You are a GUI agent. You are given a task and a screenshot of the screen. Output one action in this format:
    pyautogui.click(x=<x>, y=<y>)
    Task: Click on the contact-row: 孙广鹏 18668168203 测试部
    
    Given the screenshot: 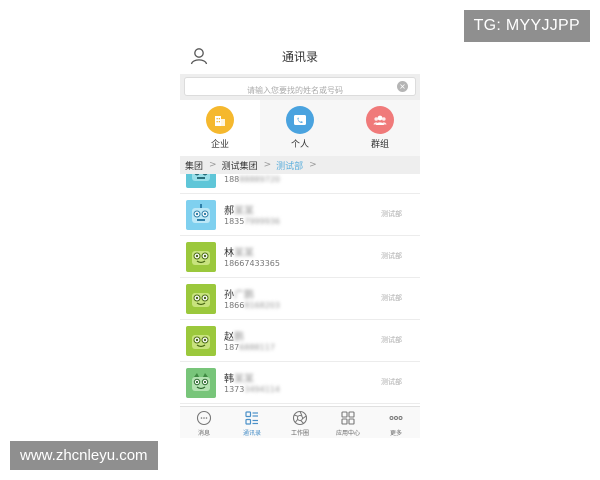 What is the action you would take?
    pyautogui.click(x=300, y=299)
    